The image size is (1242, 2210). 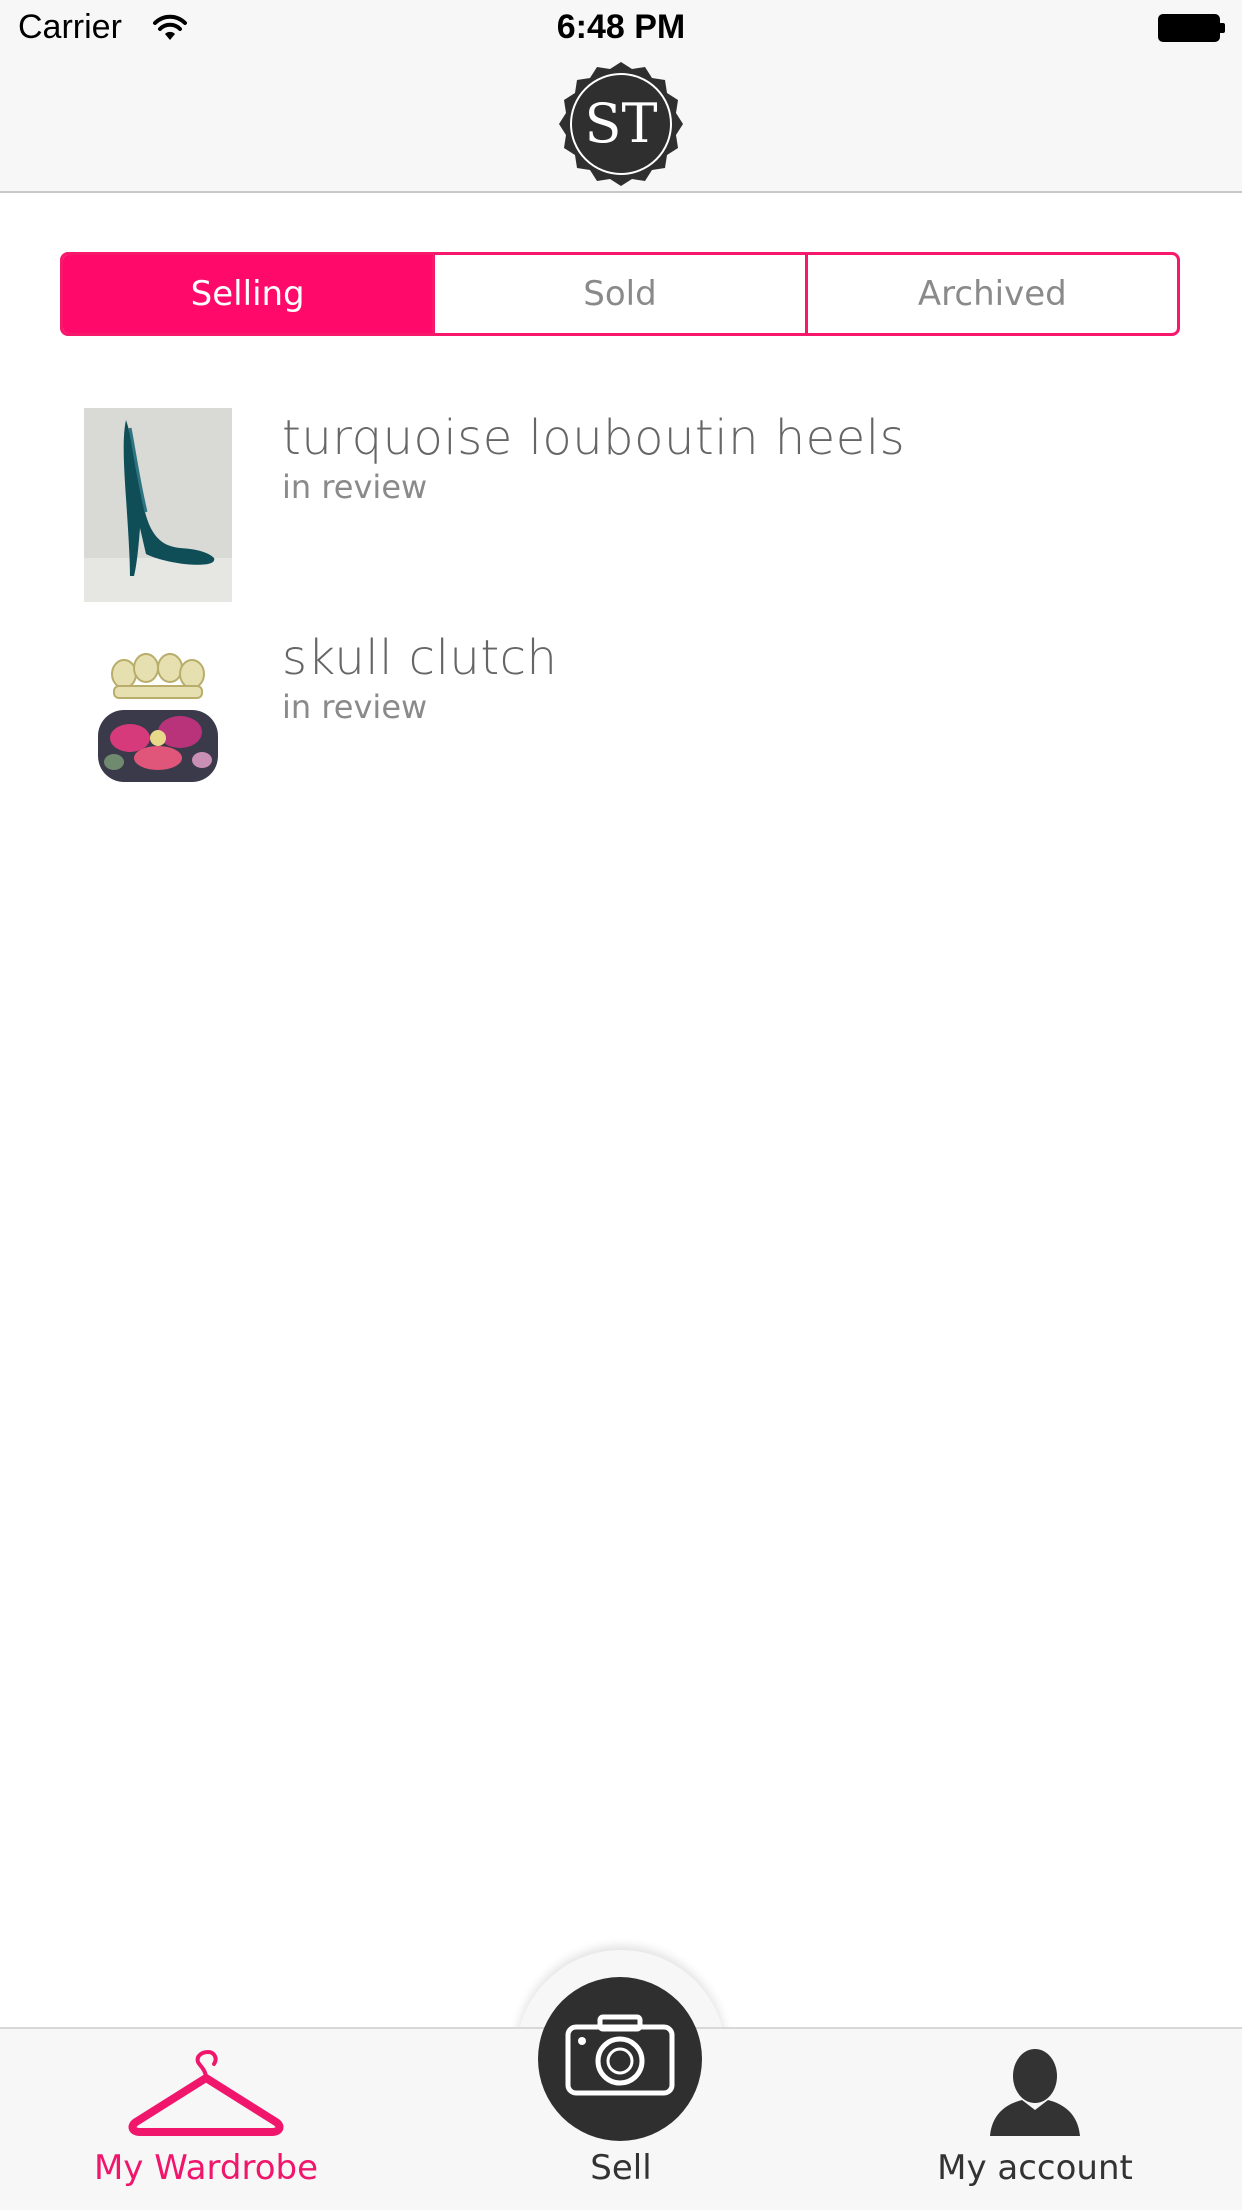 What do you see at coordinates (420, 658) in the screenshot?
I see `item-title: skull clutch` at bounding box center [420, 658].